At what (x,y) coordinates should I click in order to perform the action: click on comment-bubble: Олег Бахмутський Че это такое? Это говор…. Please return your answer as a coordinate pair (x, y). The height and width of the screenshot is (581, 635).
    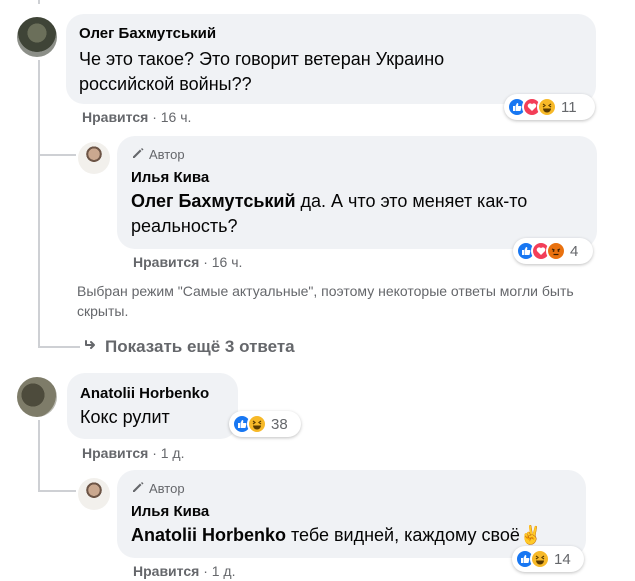
    Looking at the image, I should click on (331, 59).